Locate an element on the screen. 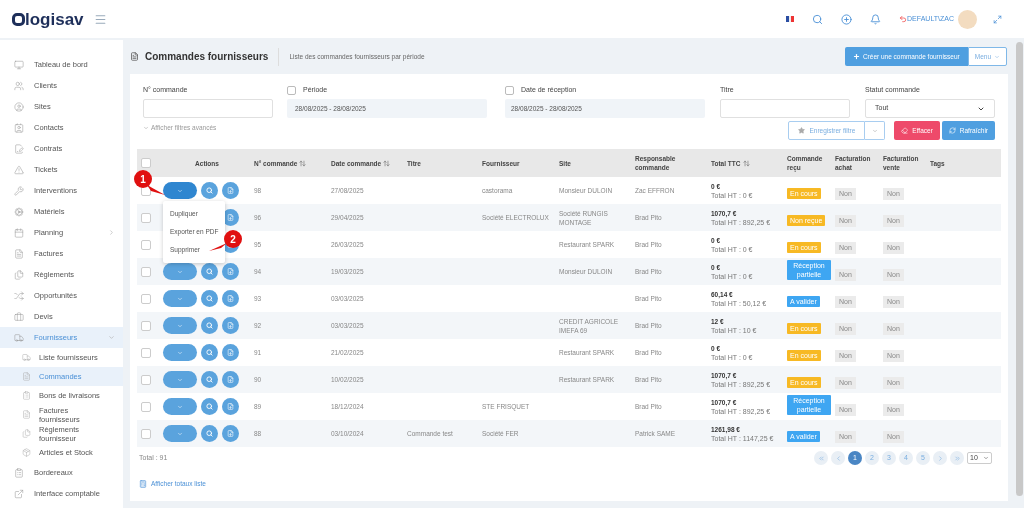  flag-icon is located at coordinates (790, 19).